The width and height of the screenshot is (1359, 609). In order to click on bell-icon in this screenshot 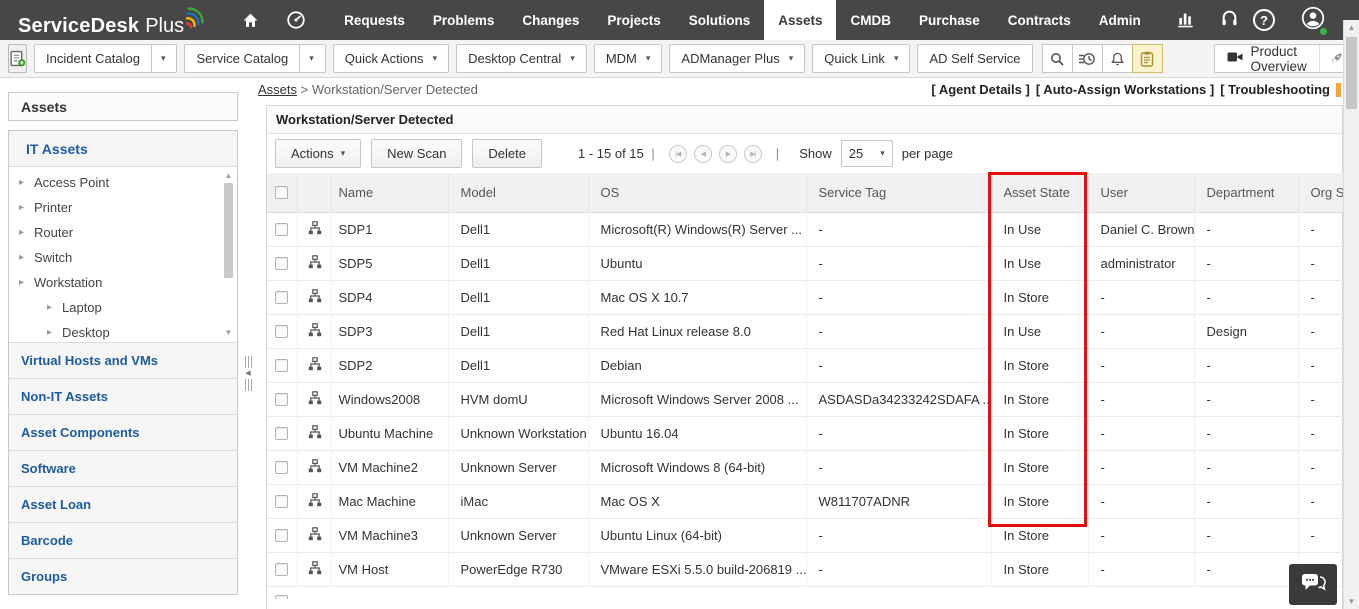, I will do `click(1117, 58)`.